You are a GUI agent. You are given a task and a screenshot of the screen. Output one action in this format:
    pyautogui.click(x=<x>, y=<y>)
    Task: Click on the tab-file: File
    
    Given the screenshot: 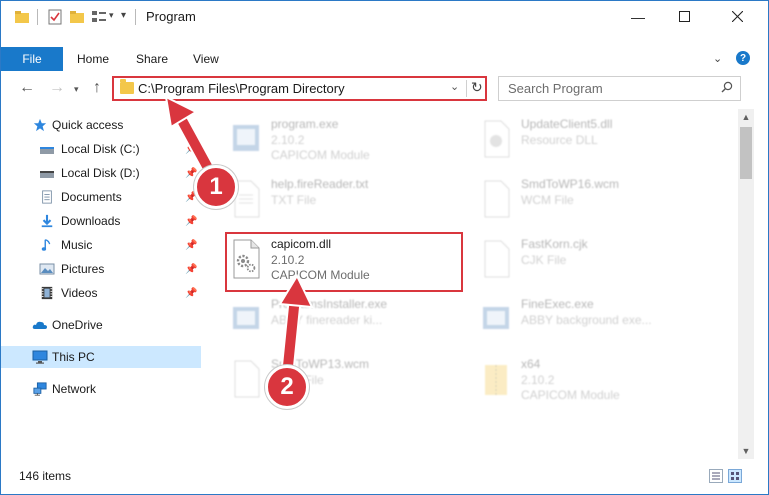 What is the action you would take?
    pyautogui.click(x=32, y=59)
    